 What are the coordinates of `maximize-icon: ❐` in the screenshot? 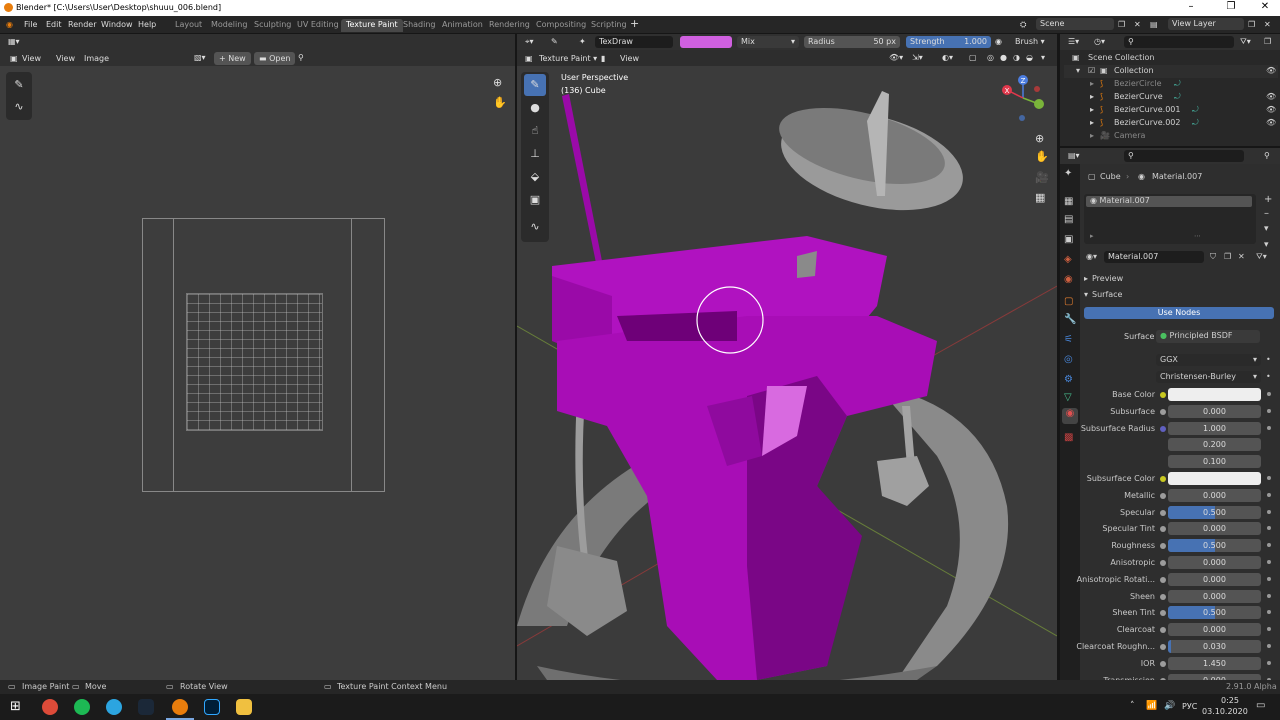 It's located at (1231, 6).